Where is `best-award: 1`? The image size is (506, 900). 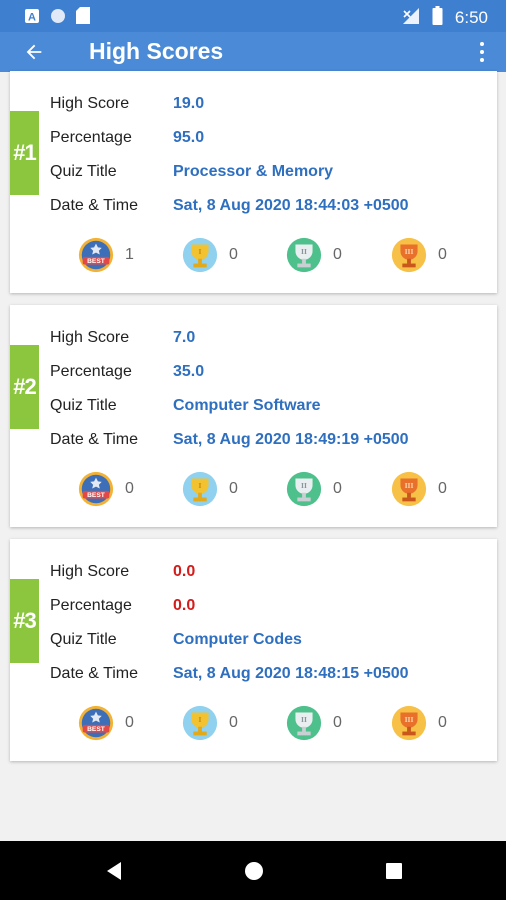 best-award: 1 is located at coordinates (105, 255).